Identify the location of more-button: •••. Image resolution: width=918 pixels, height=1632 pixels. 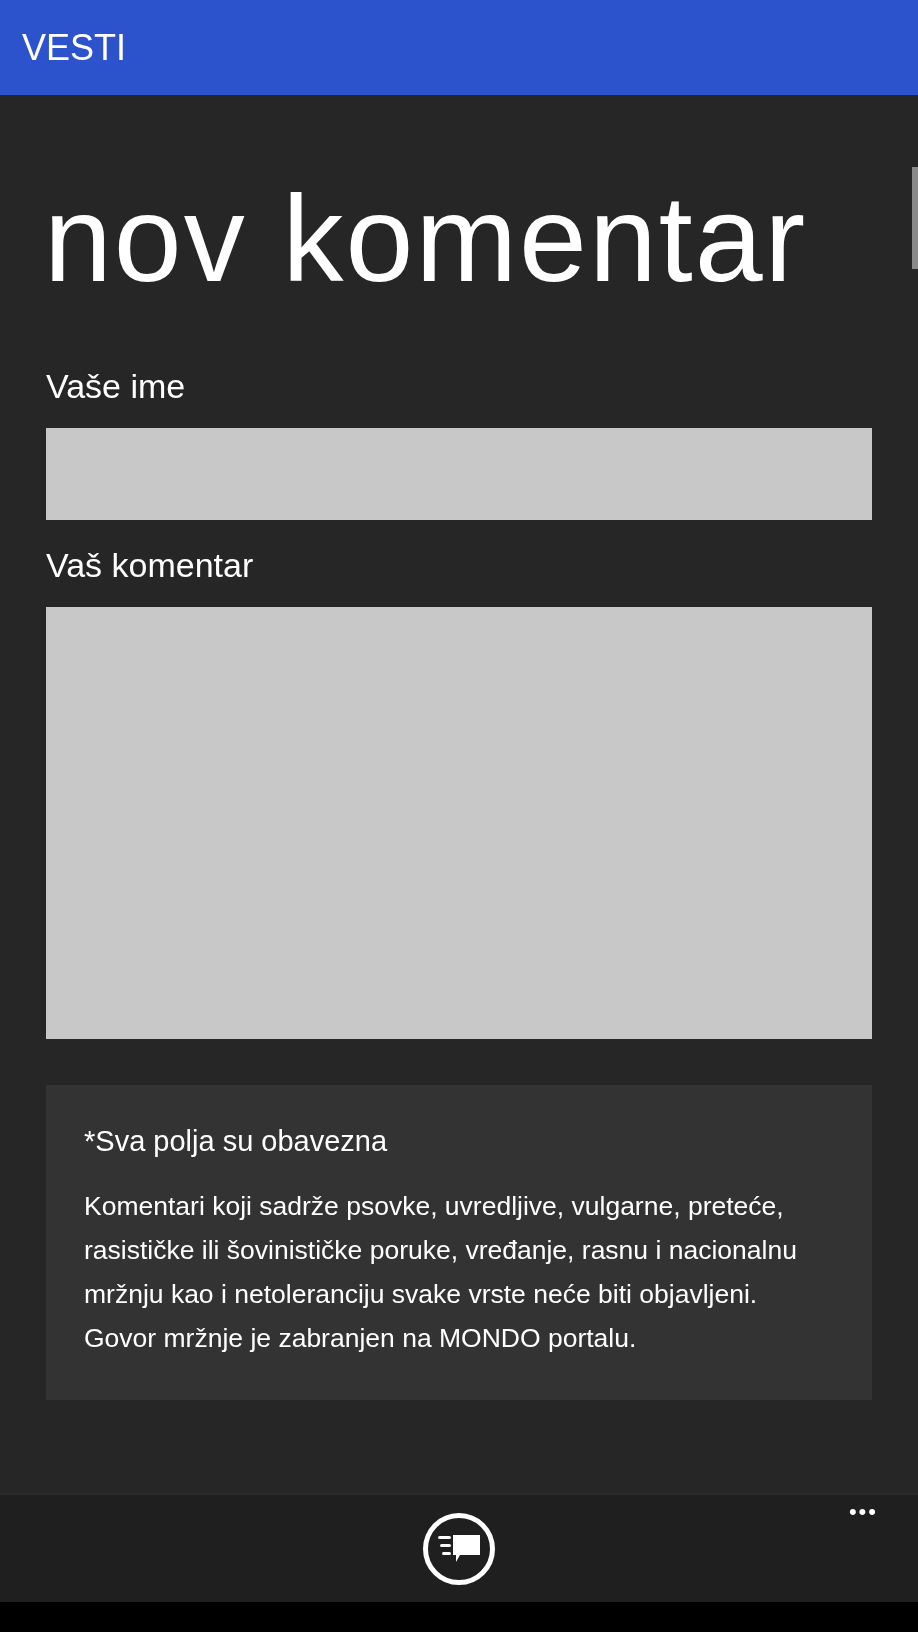
(863, 1512).